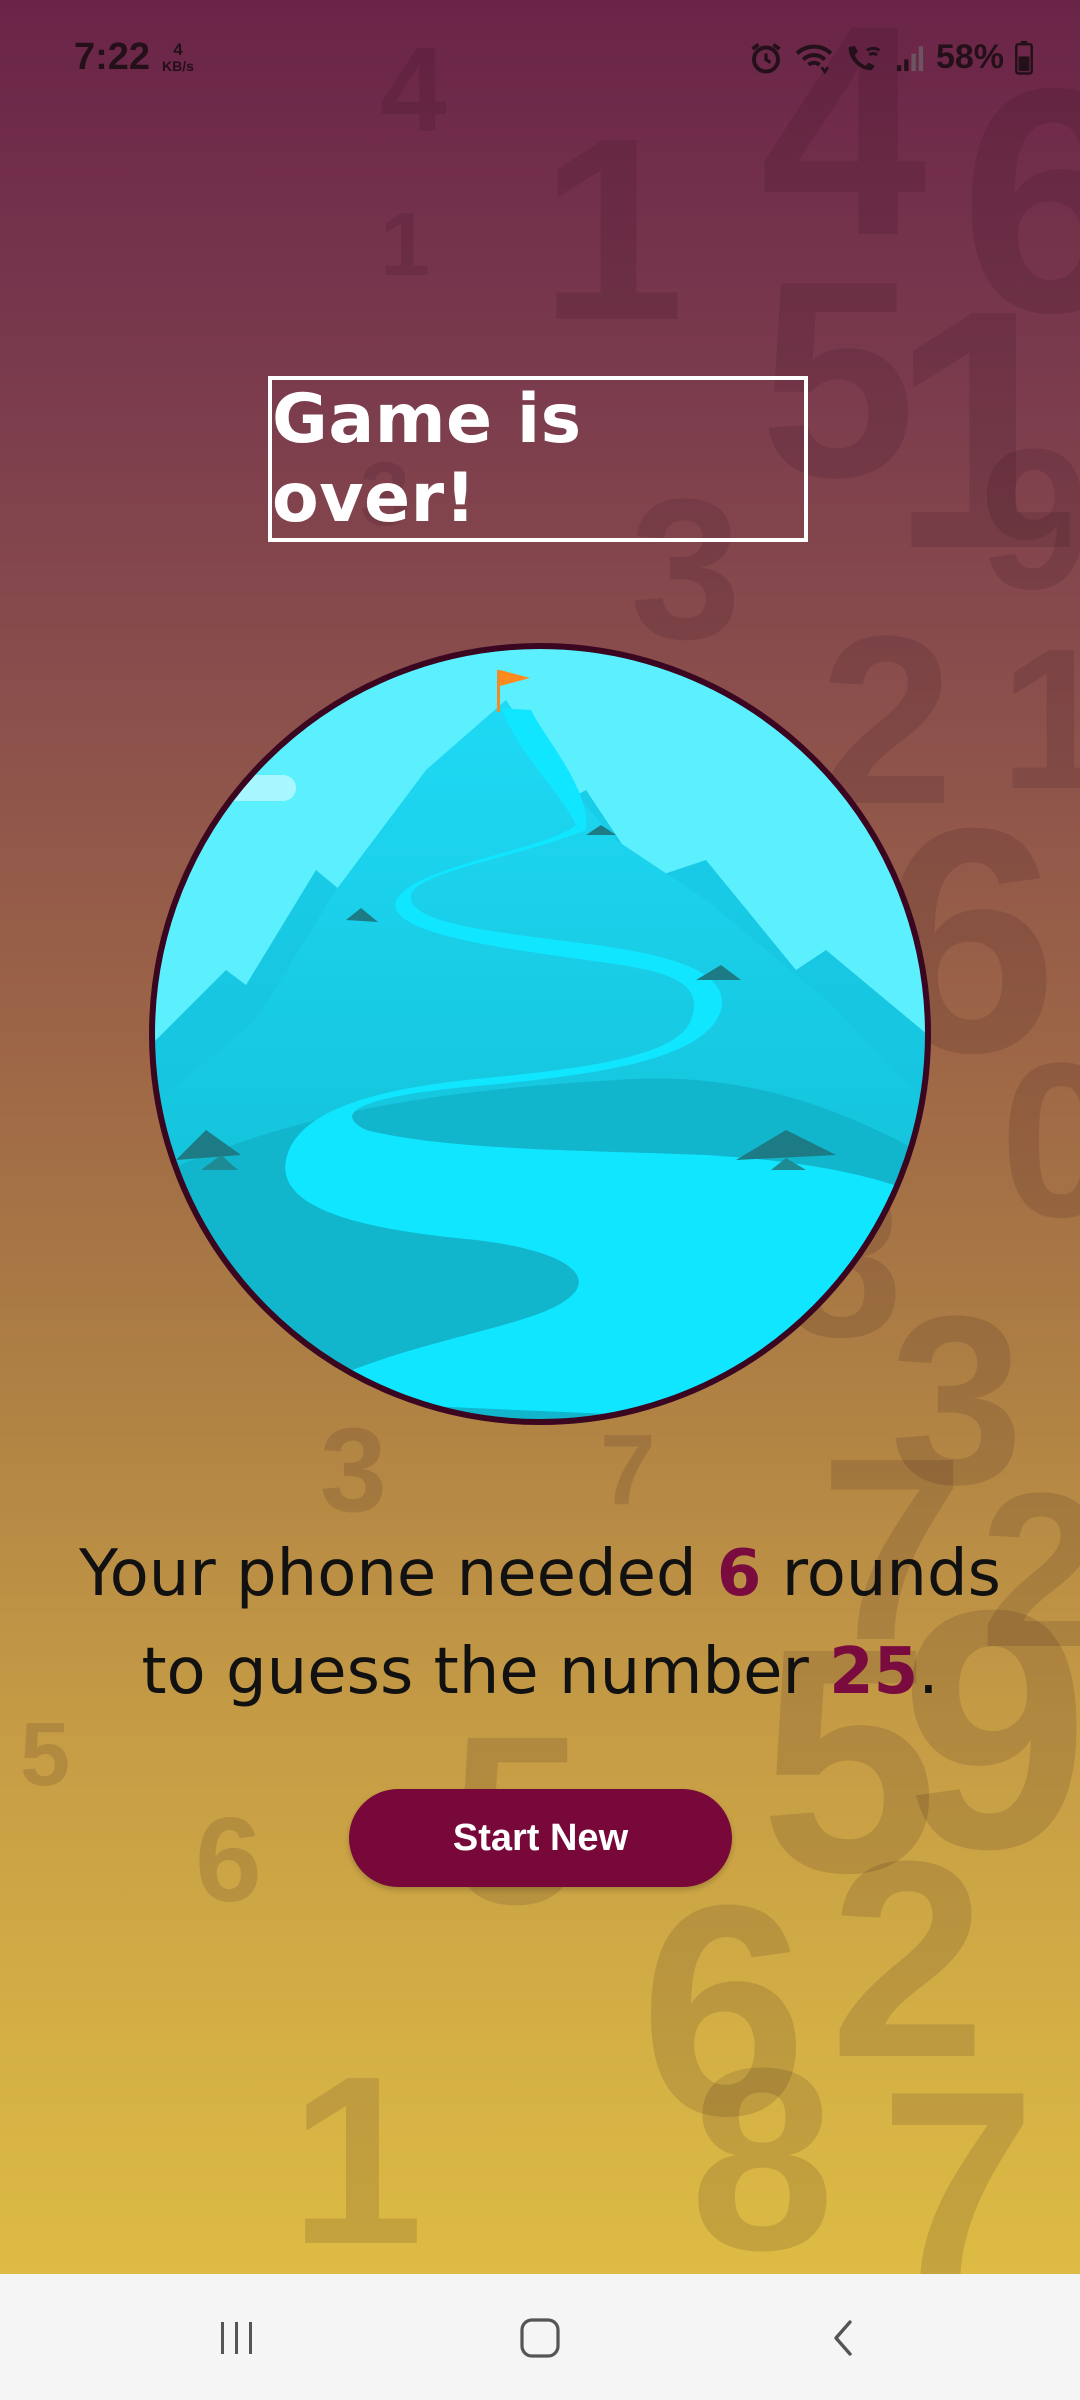  I want to click on signal-icon, so click(910, 58).